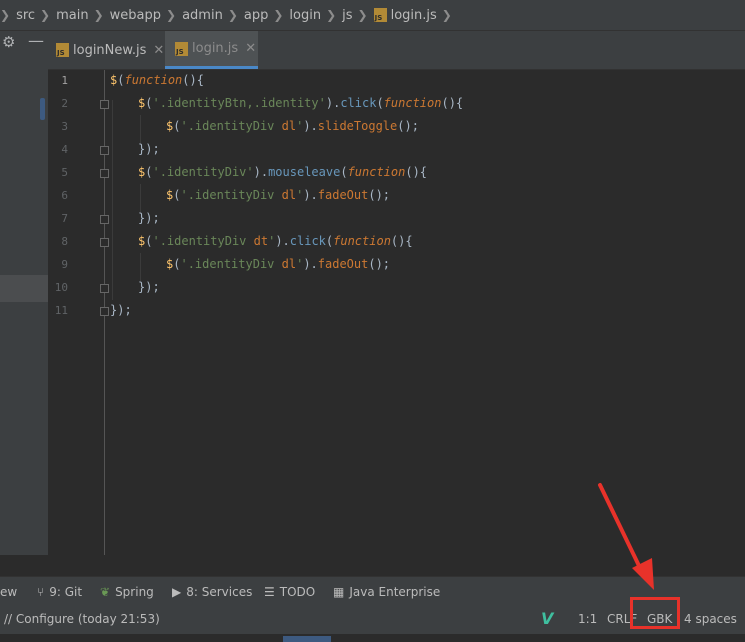  Describe the element at coordinates (215, 48) in the screenshot. I see `tab-label: login.js` at that location.